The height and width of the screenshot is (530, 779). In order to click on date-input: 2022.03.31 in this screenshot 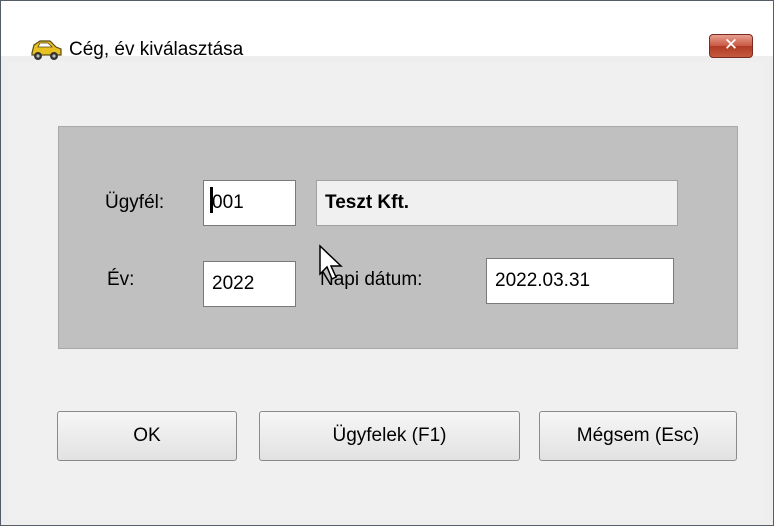, I will do `click(580, 281)`.